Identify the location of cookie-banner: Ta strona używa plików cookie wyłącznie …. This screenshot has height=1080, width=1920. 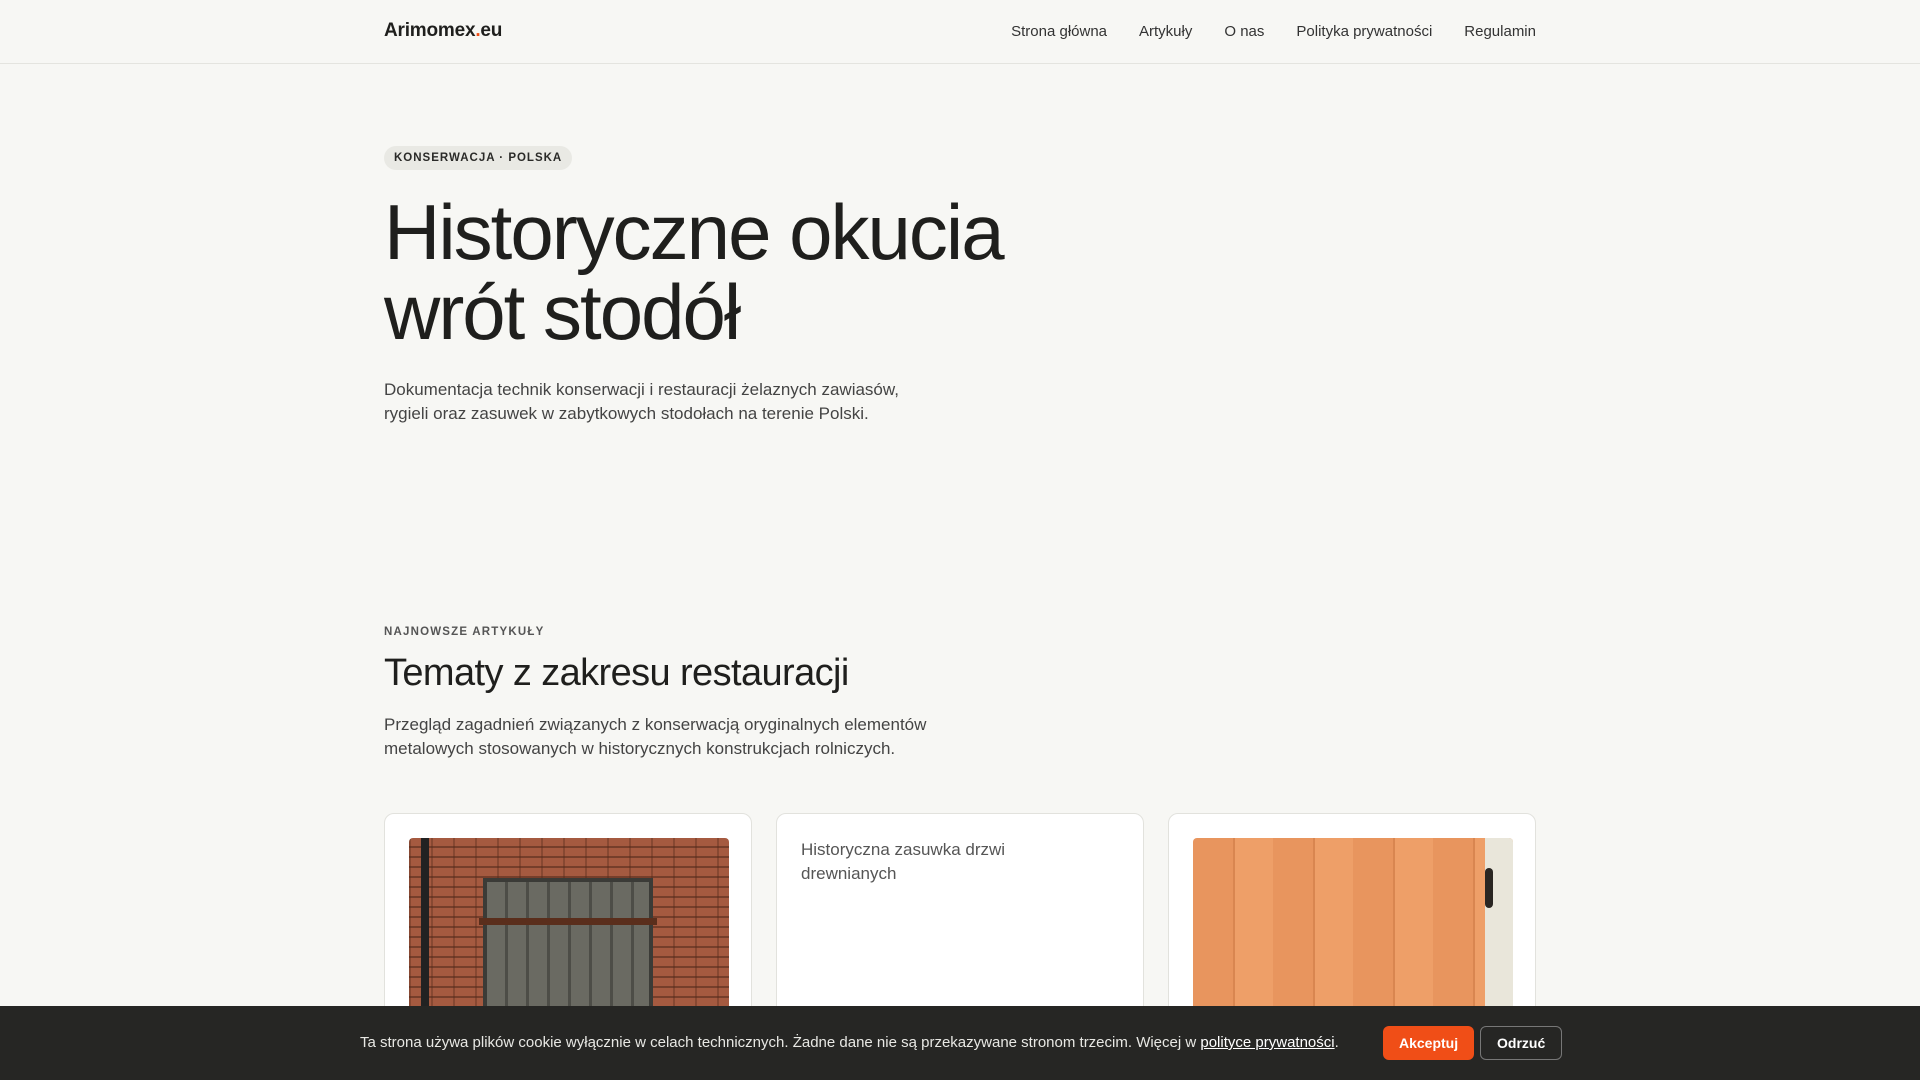
(960, 1043).